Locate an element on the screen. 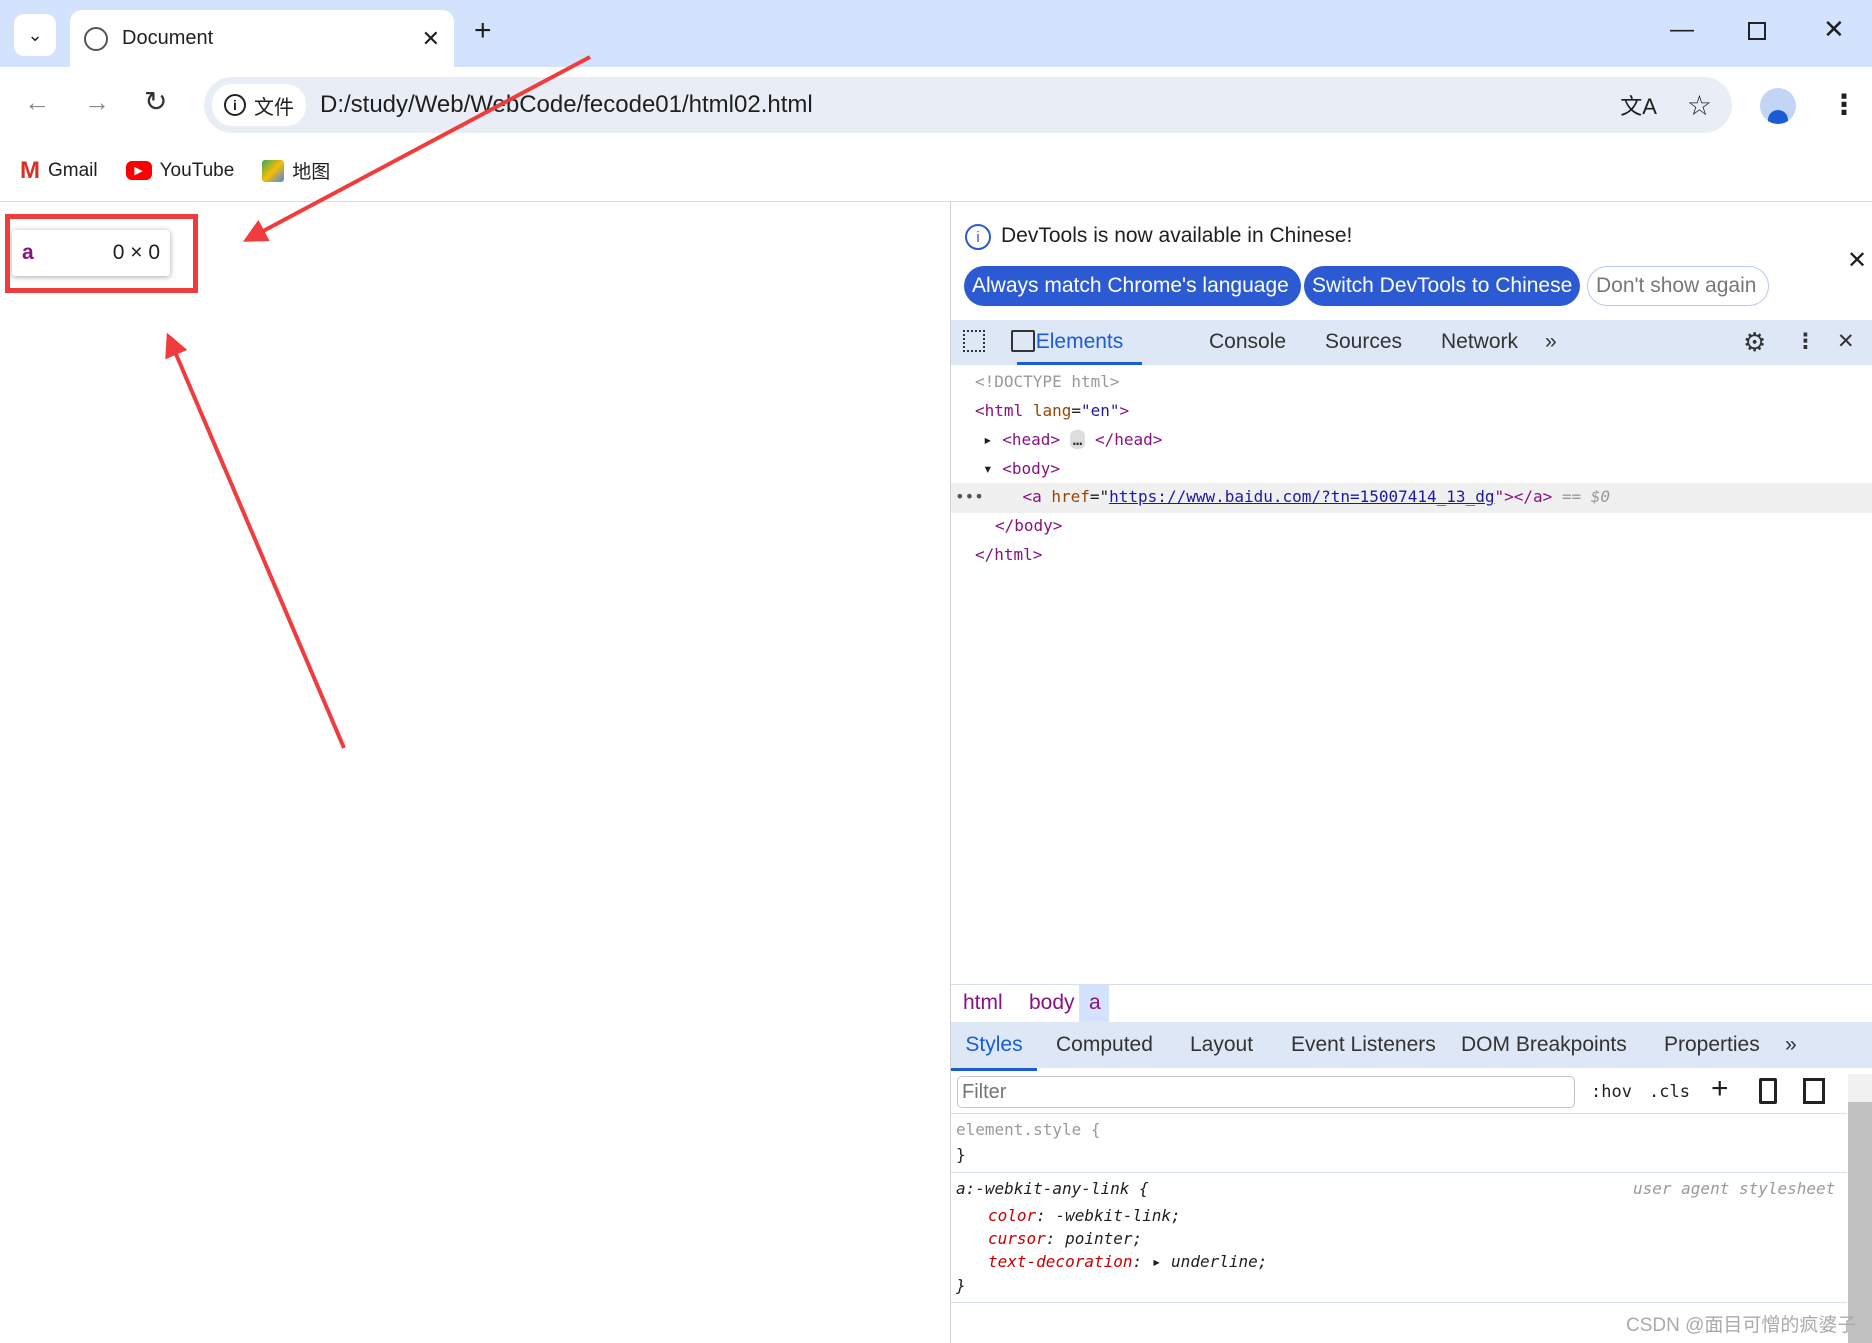 Image resolution: width=1872 pixels, height=1343 pixels. breadcrumb: html body a is located at coordinates (1411, 1003).